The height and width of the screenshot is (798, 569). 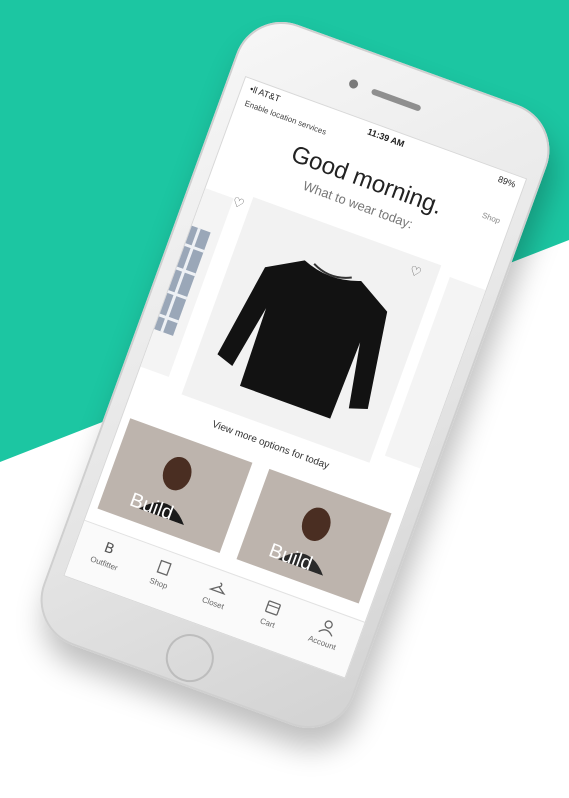 I want to click on svg-text: B, so click(x=109, y=549).